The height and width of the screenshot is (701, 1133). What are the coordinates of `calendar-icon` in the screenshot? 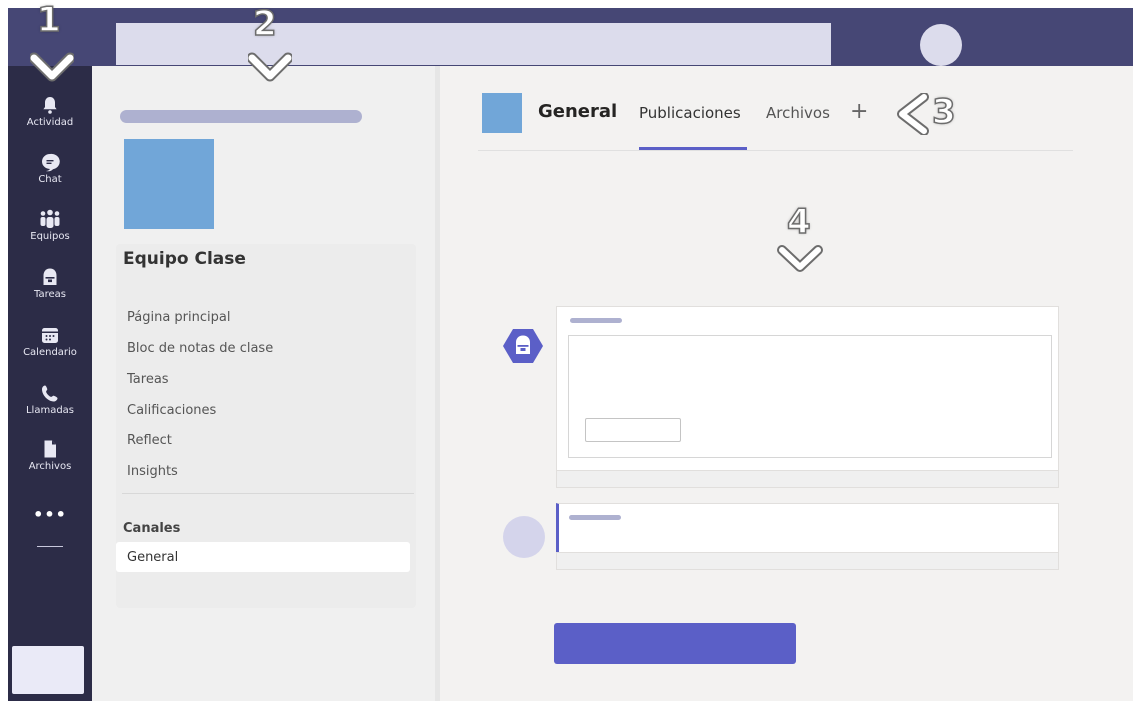 It's located at (50, 335).